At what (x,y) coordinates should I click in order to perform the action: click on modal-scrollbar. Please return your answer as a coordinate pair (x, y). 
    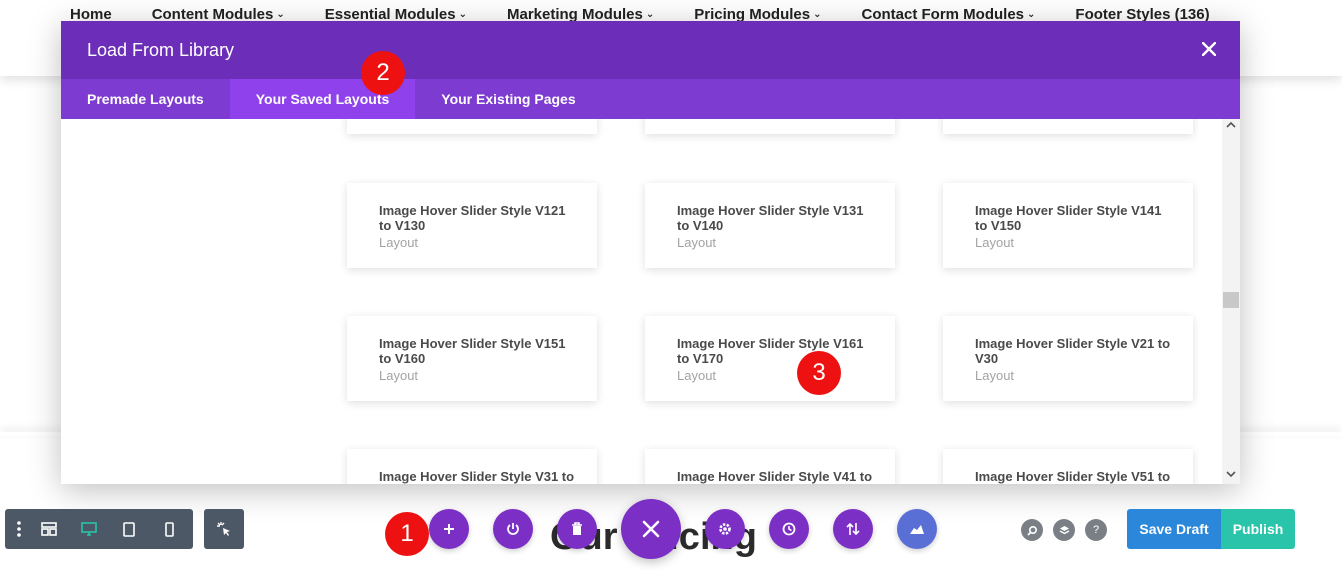
    Looking at the image, I should click on (1231, 301).